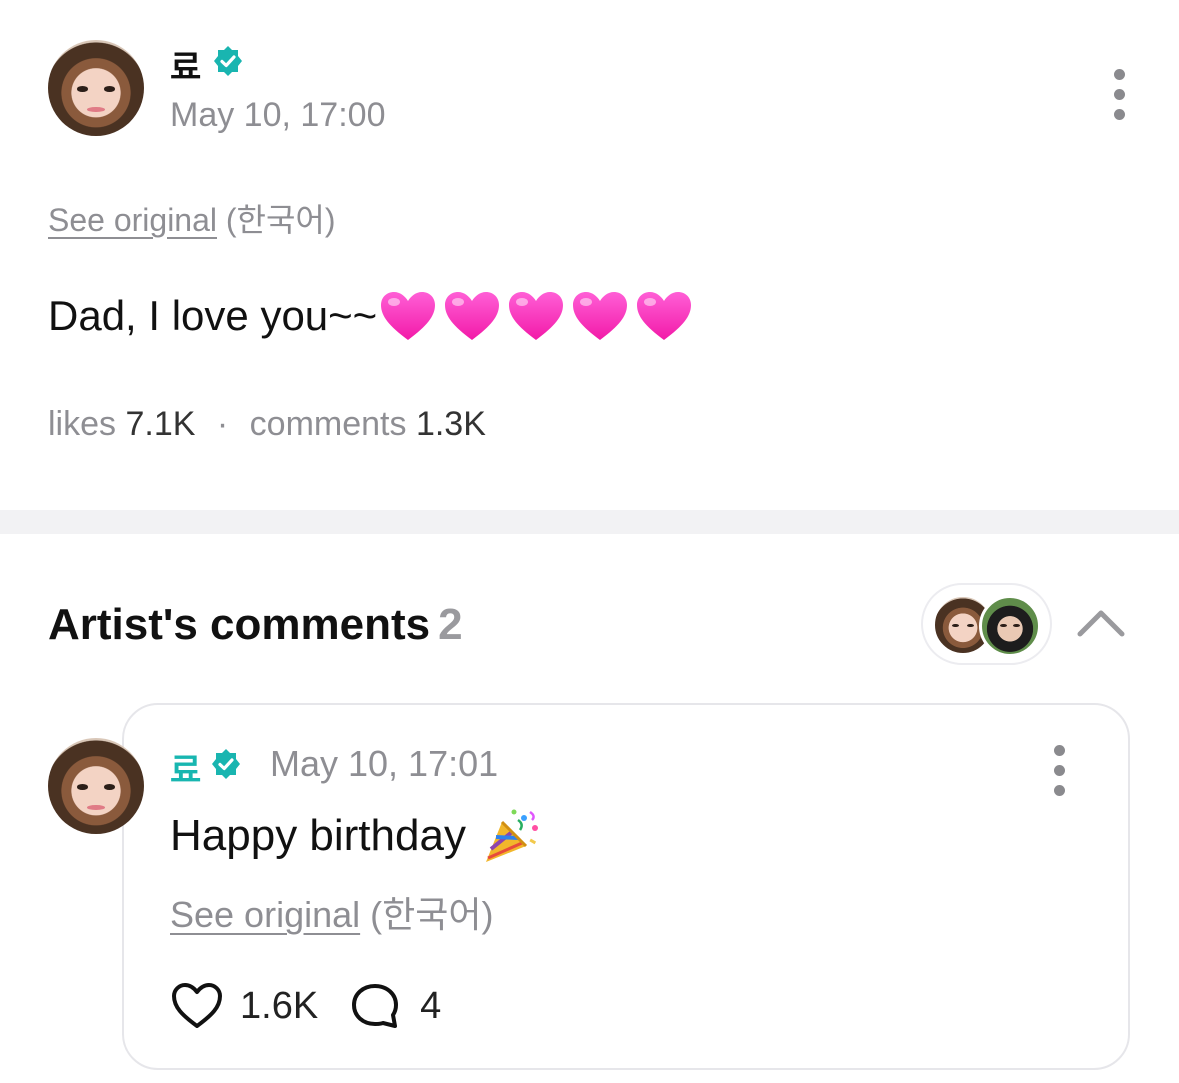 Image resolution: width=1179 pixels, height=1083 pixels. I want to click on comment-original-language: (한국어), so click(432, 914).